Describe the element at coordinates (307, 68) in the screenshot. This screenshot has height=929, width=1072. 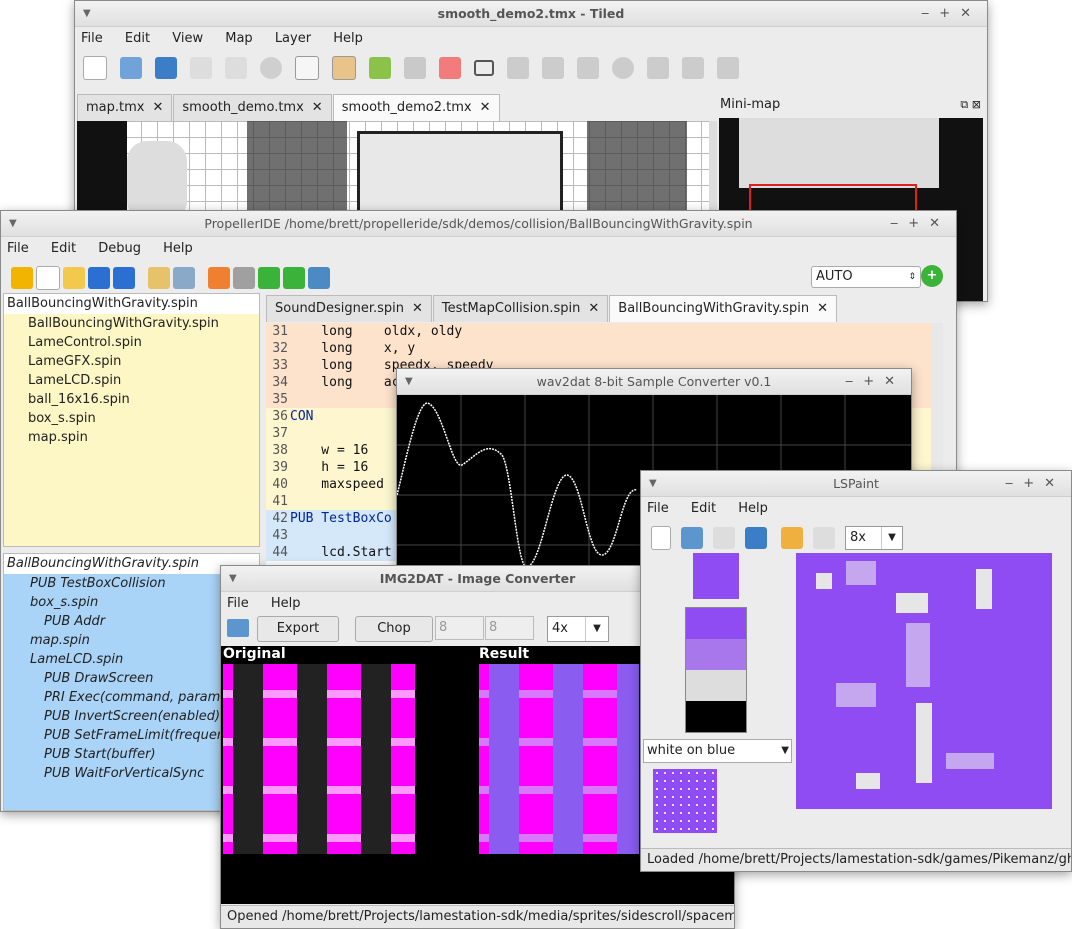
I see `random-dice-icon` at that location.